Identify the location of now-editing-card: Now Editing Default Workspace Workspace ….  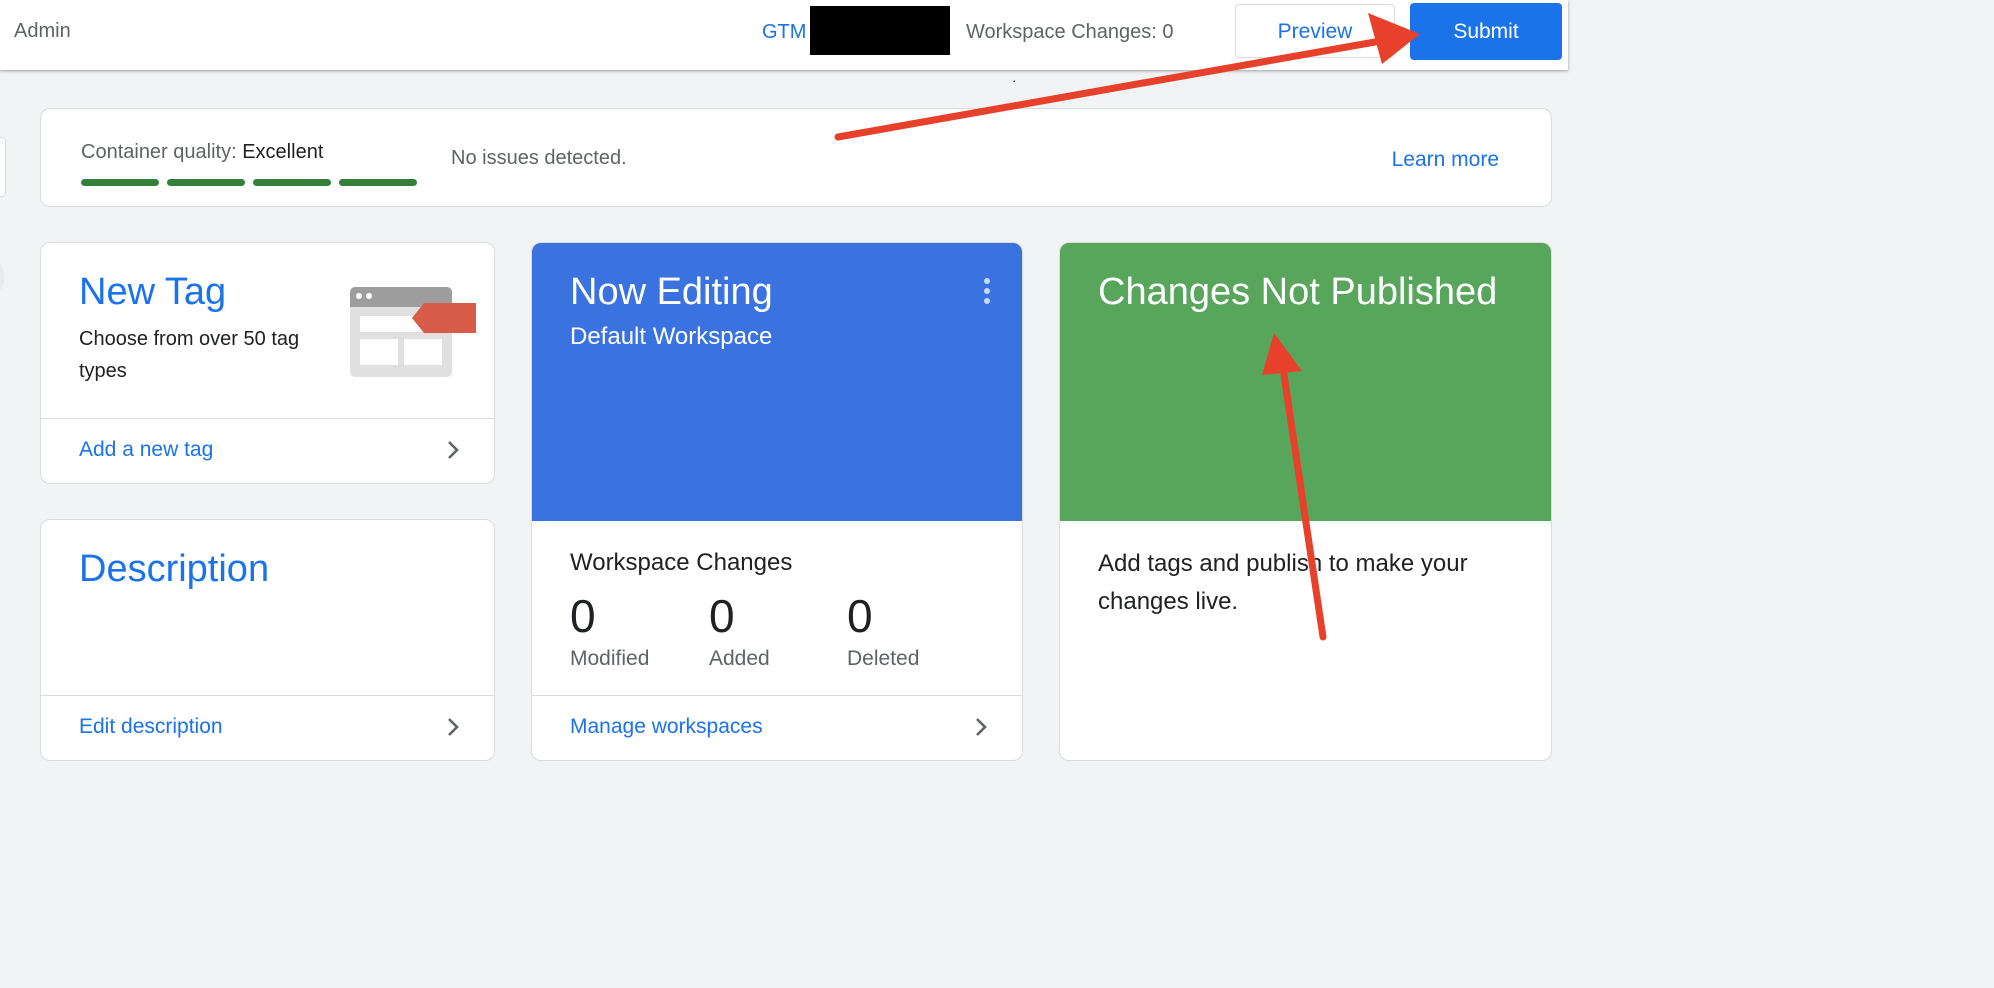
(777, 501).